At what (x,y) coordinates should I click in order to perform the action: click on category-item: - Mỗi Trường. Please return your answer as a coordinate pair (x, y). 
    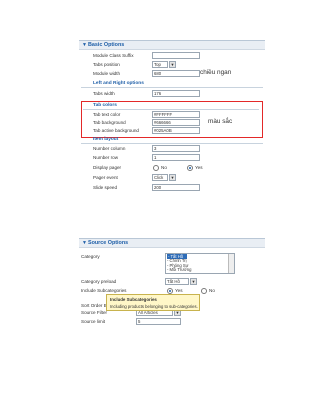
    Looking at the image, I should click on (179, 269).